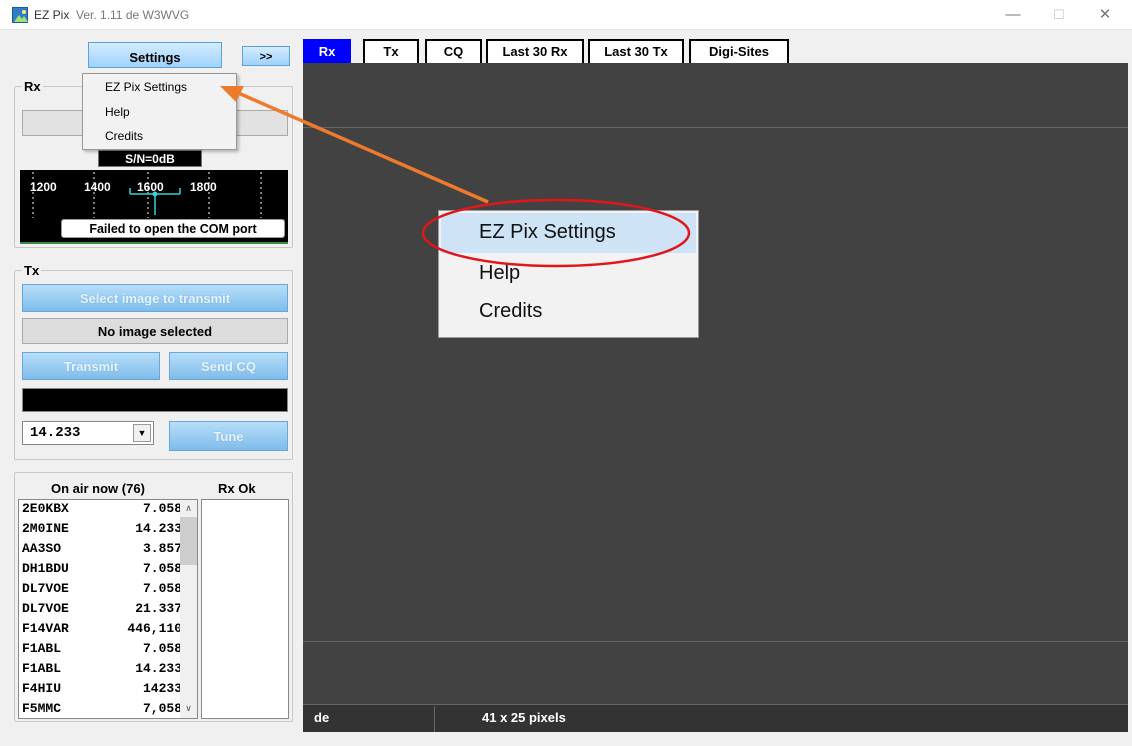 The height and width of the screenshot is (746, 1132). I want to click on highlight-circle, so click(556, 233).